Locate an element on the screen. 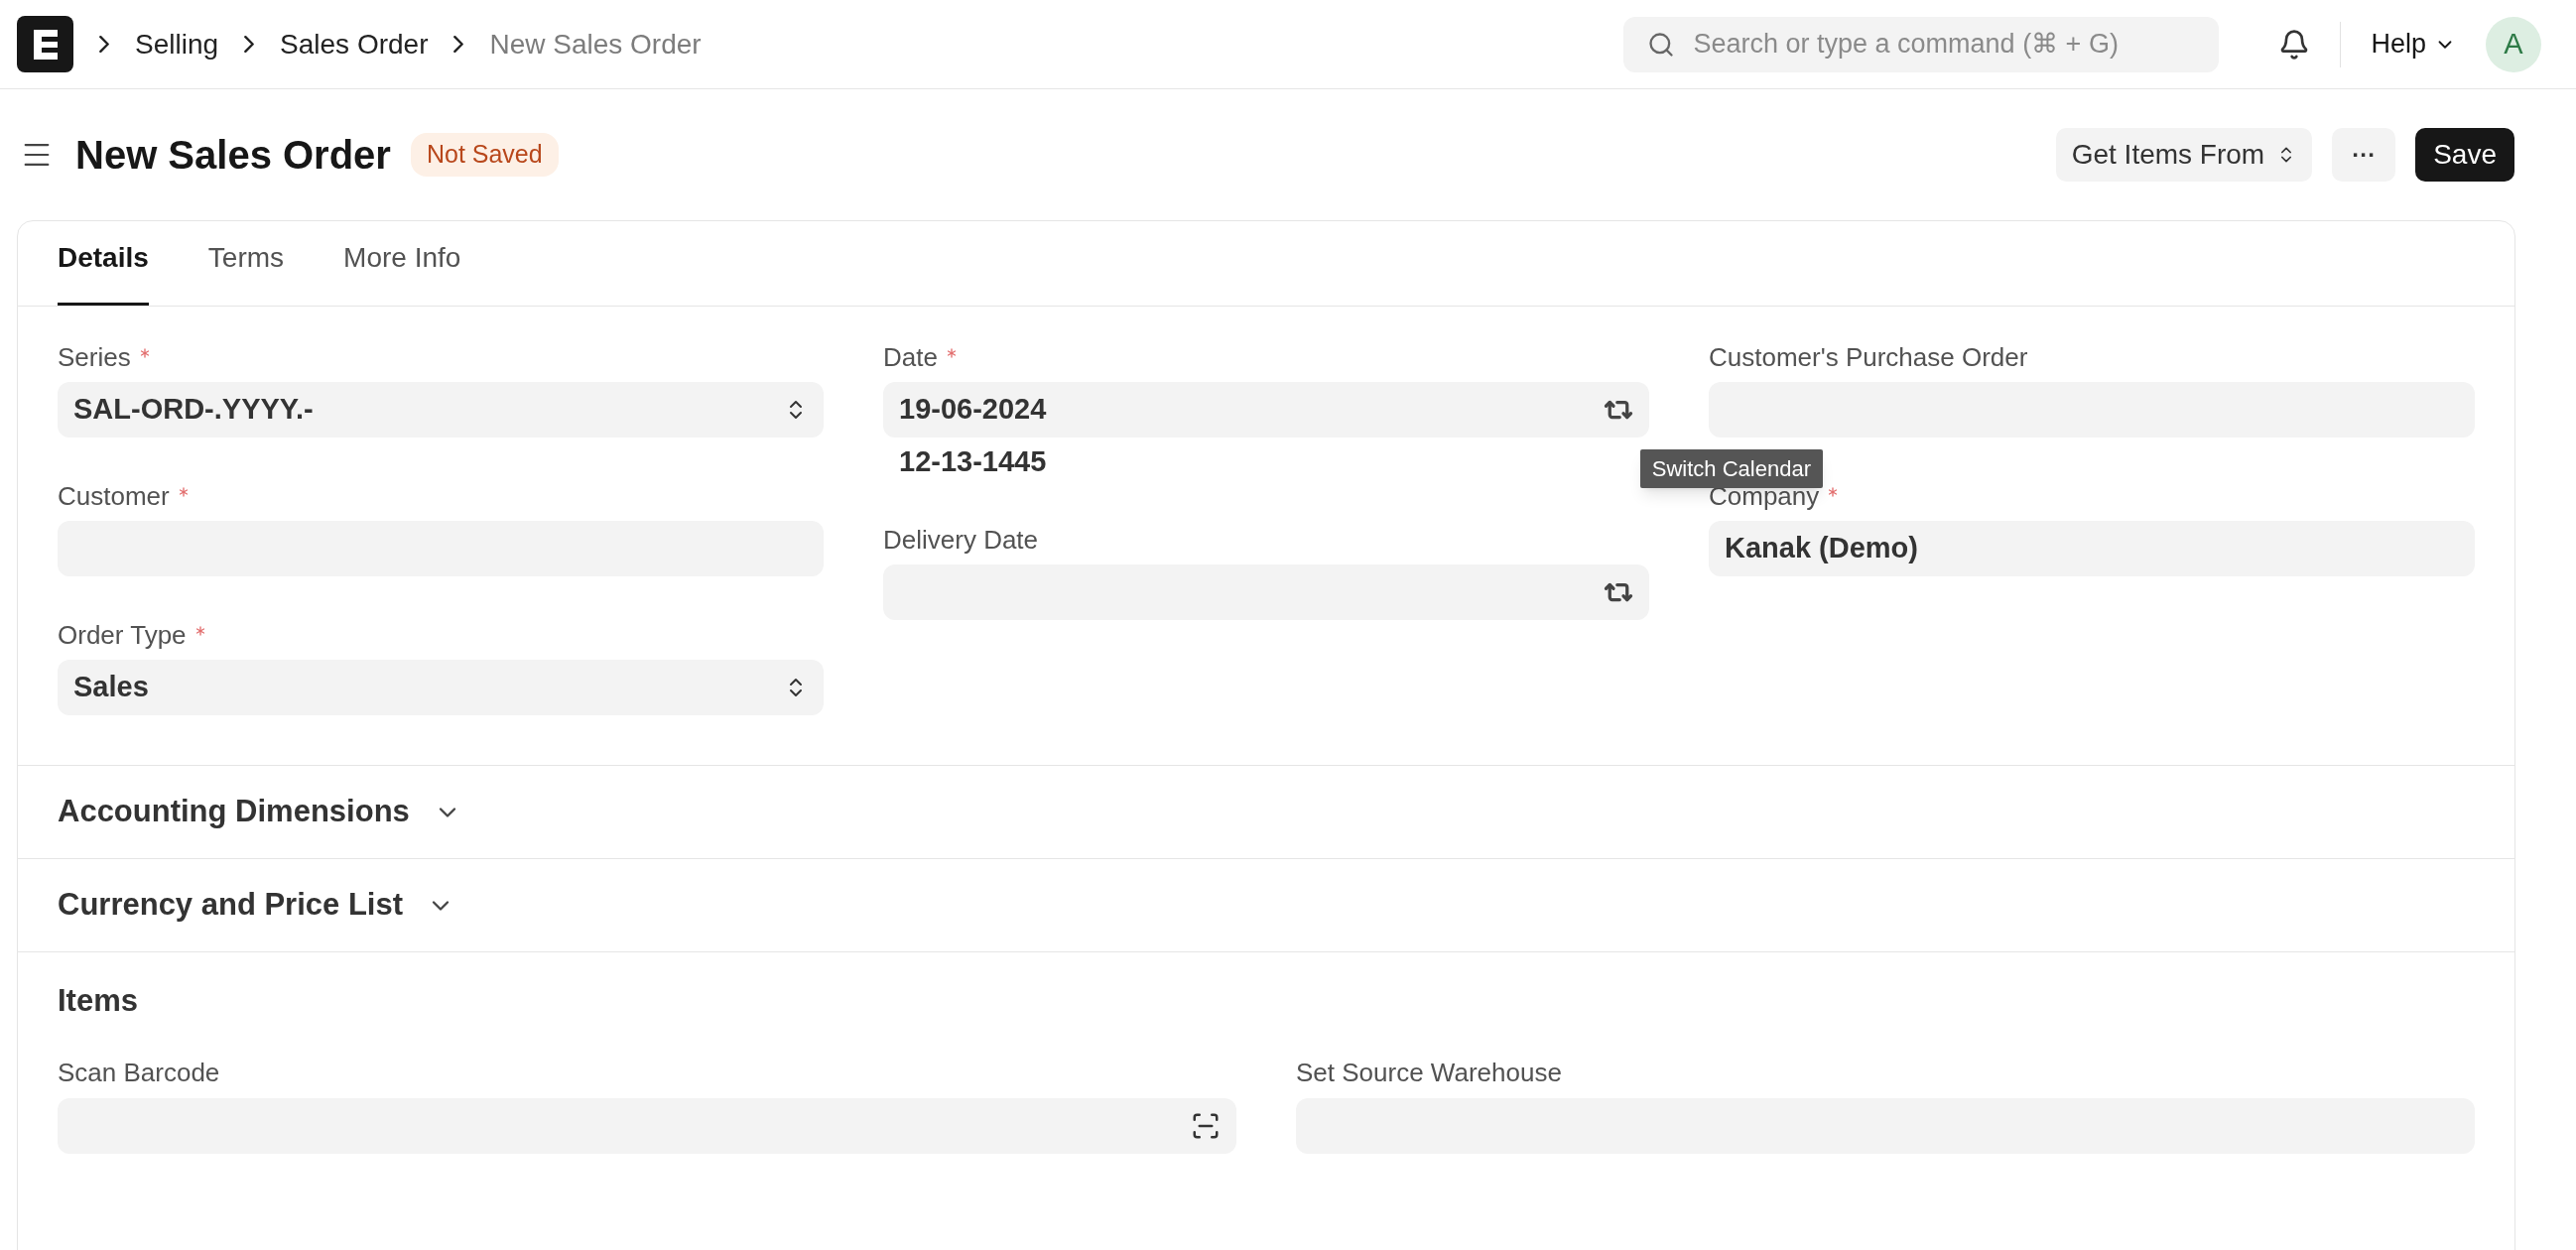 The width and height of the screenshot is (2576, 1250). input-field: 19-06-2024 is located at coordinates (1266, 410).